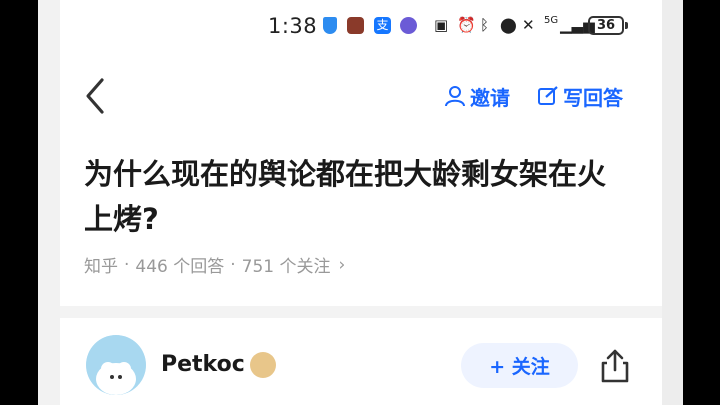  Describe the element at coordinates (441, 25) in the screenshot. I see `nfc-icon: ▣` at that location.